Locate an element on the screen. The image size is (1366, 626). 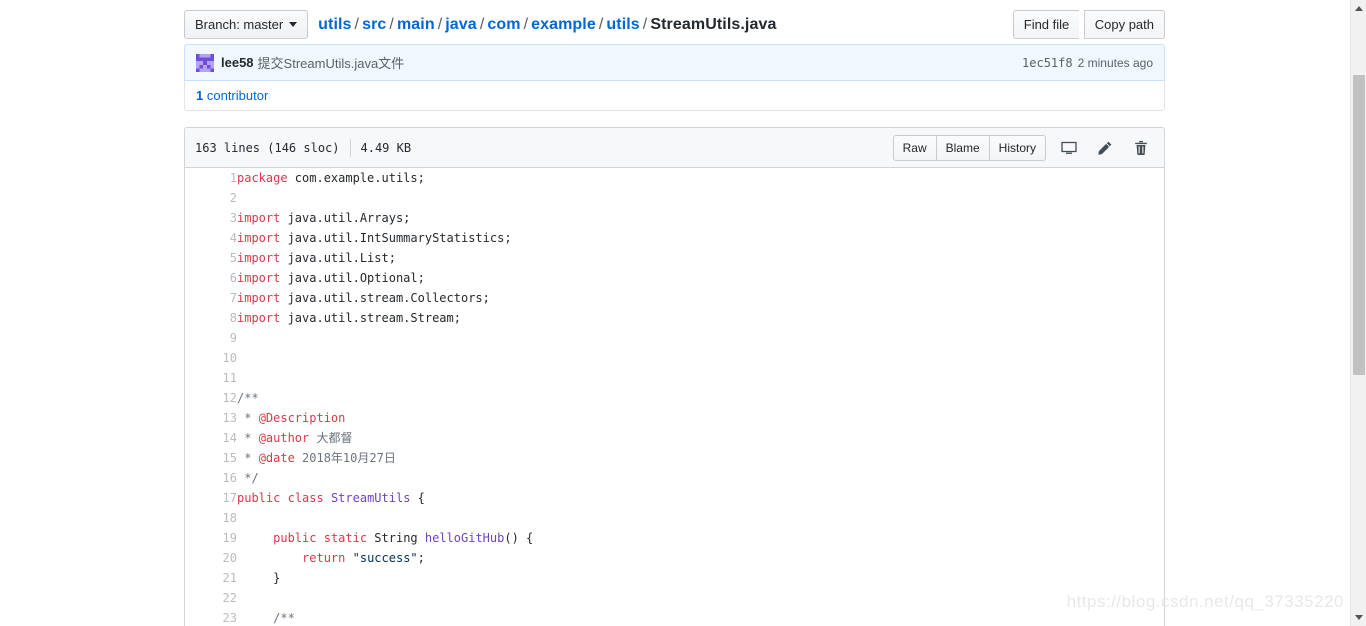
scroll-up-arrow-icon is located at coordinates (1358, 8).